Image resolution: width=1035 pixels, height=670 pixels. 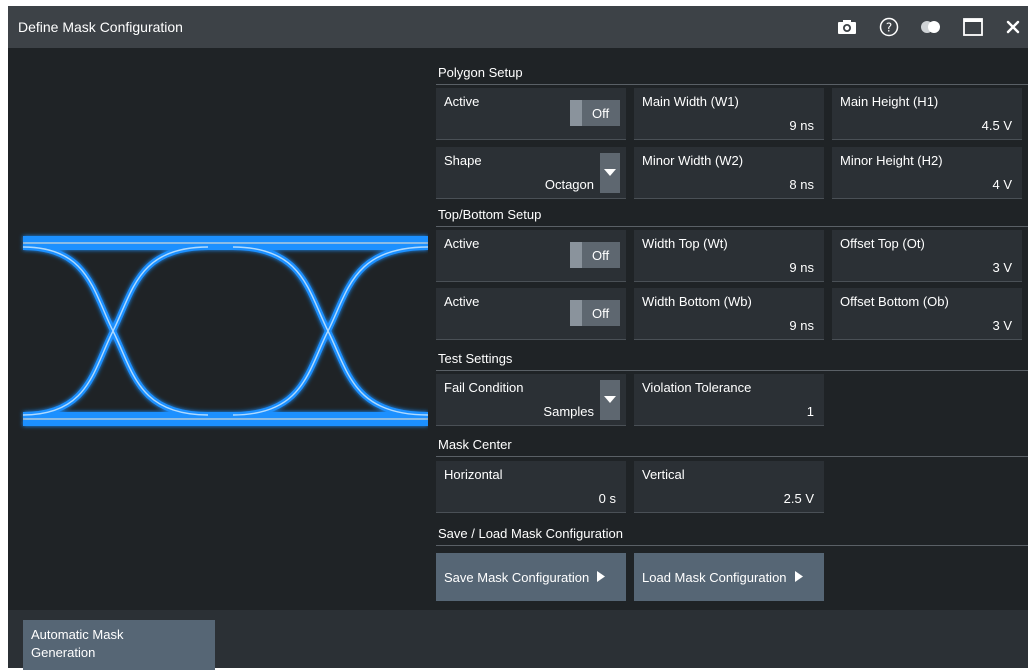 What do you see at coordinates (729, 577) in the screenshot?
I see `load-mask-config-button: Load Mask Configuration` at bounding box center [729, 577].